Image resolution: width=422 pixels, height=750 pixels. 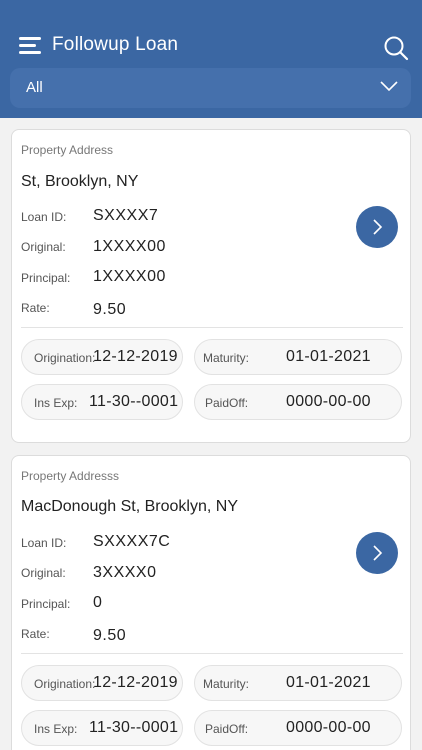 What do you see at coordinates (31, 46) in the screenshot?
I see `menu-icon` at bounding box center [31, 46].